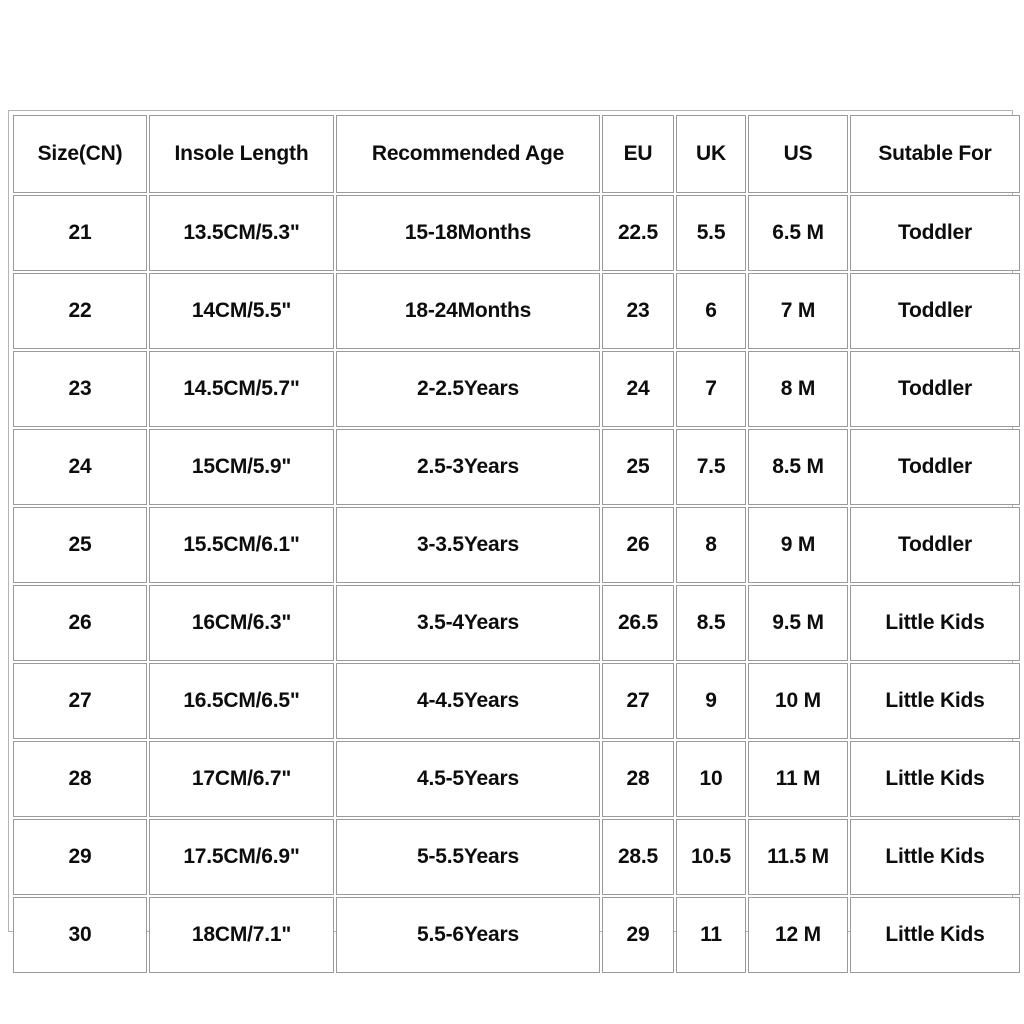 This screenshot has height=1024, width=1024. What do you see at coordinates (241, 154) in the screenshot?
I see `column-header-insole-length: Insole Length` at bounding box center [241, 154].